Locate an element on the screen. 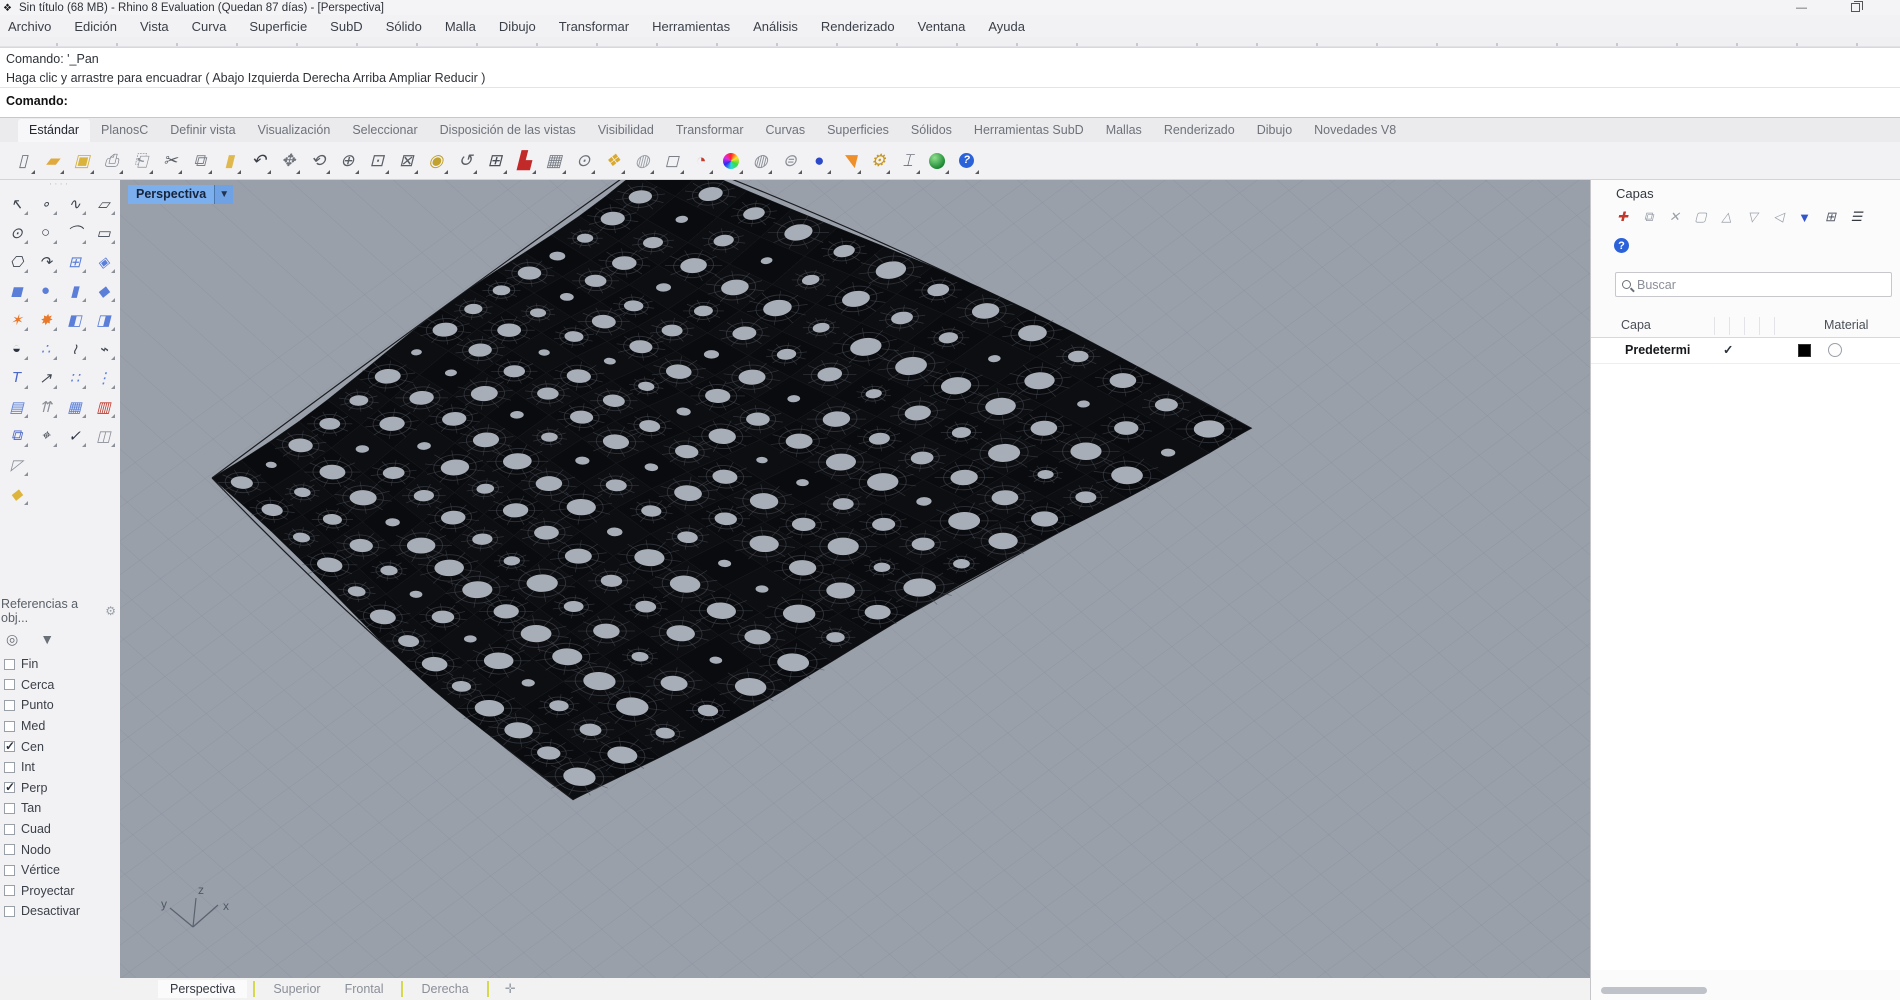 This screenshot has width=1900, height=1000. osnap-filter-icon: ▼ is located at coordinates (47, 639).